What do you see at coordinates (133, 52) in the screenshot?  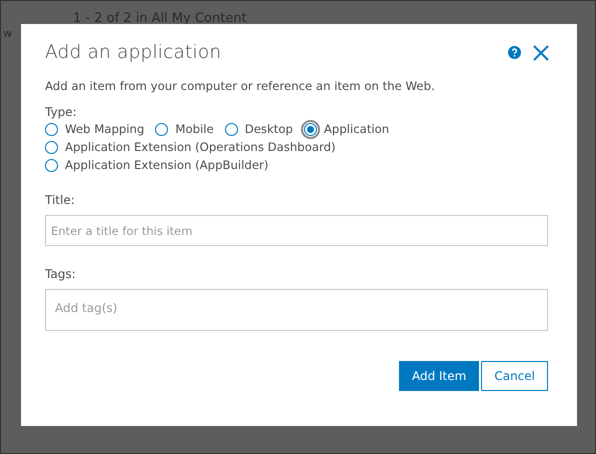 I see `dialog-title: Add an application` at bounding box center [133, 52].